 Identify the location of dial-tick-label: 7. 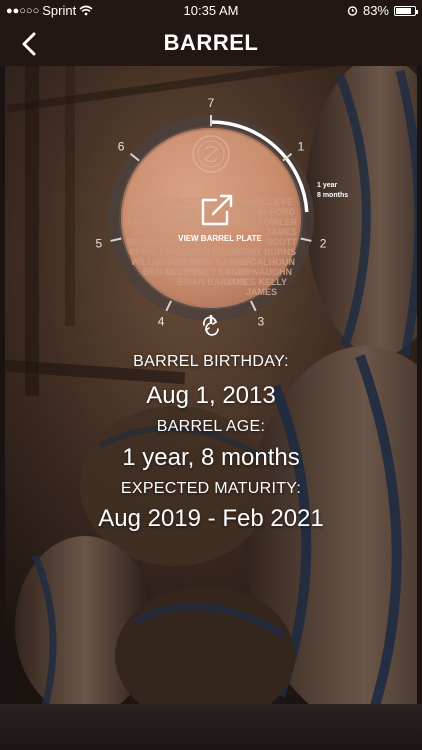
(211, 103).